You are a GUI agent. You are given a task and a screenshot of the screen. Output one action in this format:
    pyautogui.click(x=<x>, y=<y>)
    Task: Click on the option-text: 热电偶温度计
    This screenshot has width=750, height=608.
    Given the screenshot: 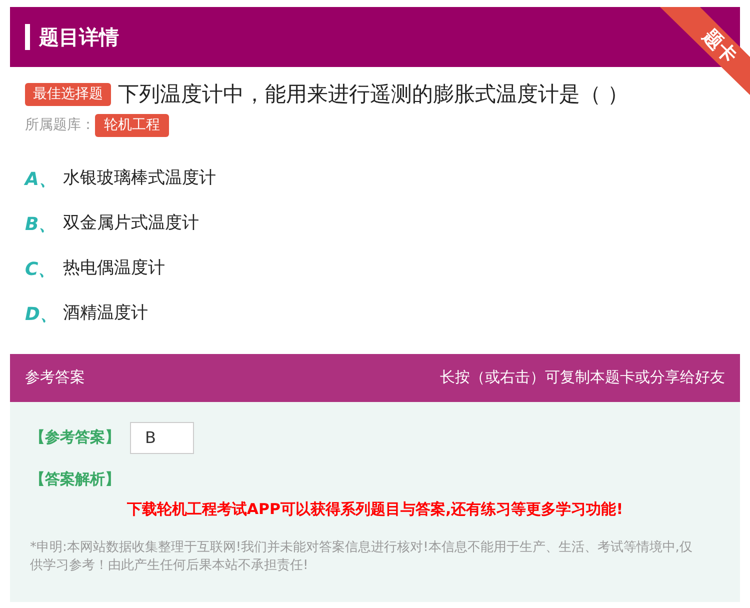 What is the action you would take?
    pyautogui.click(x=114, y=268)
    